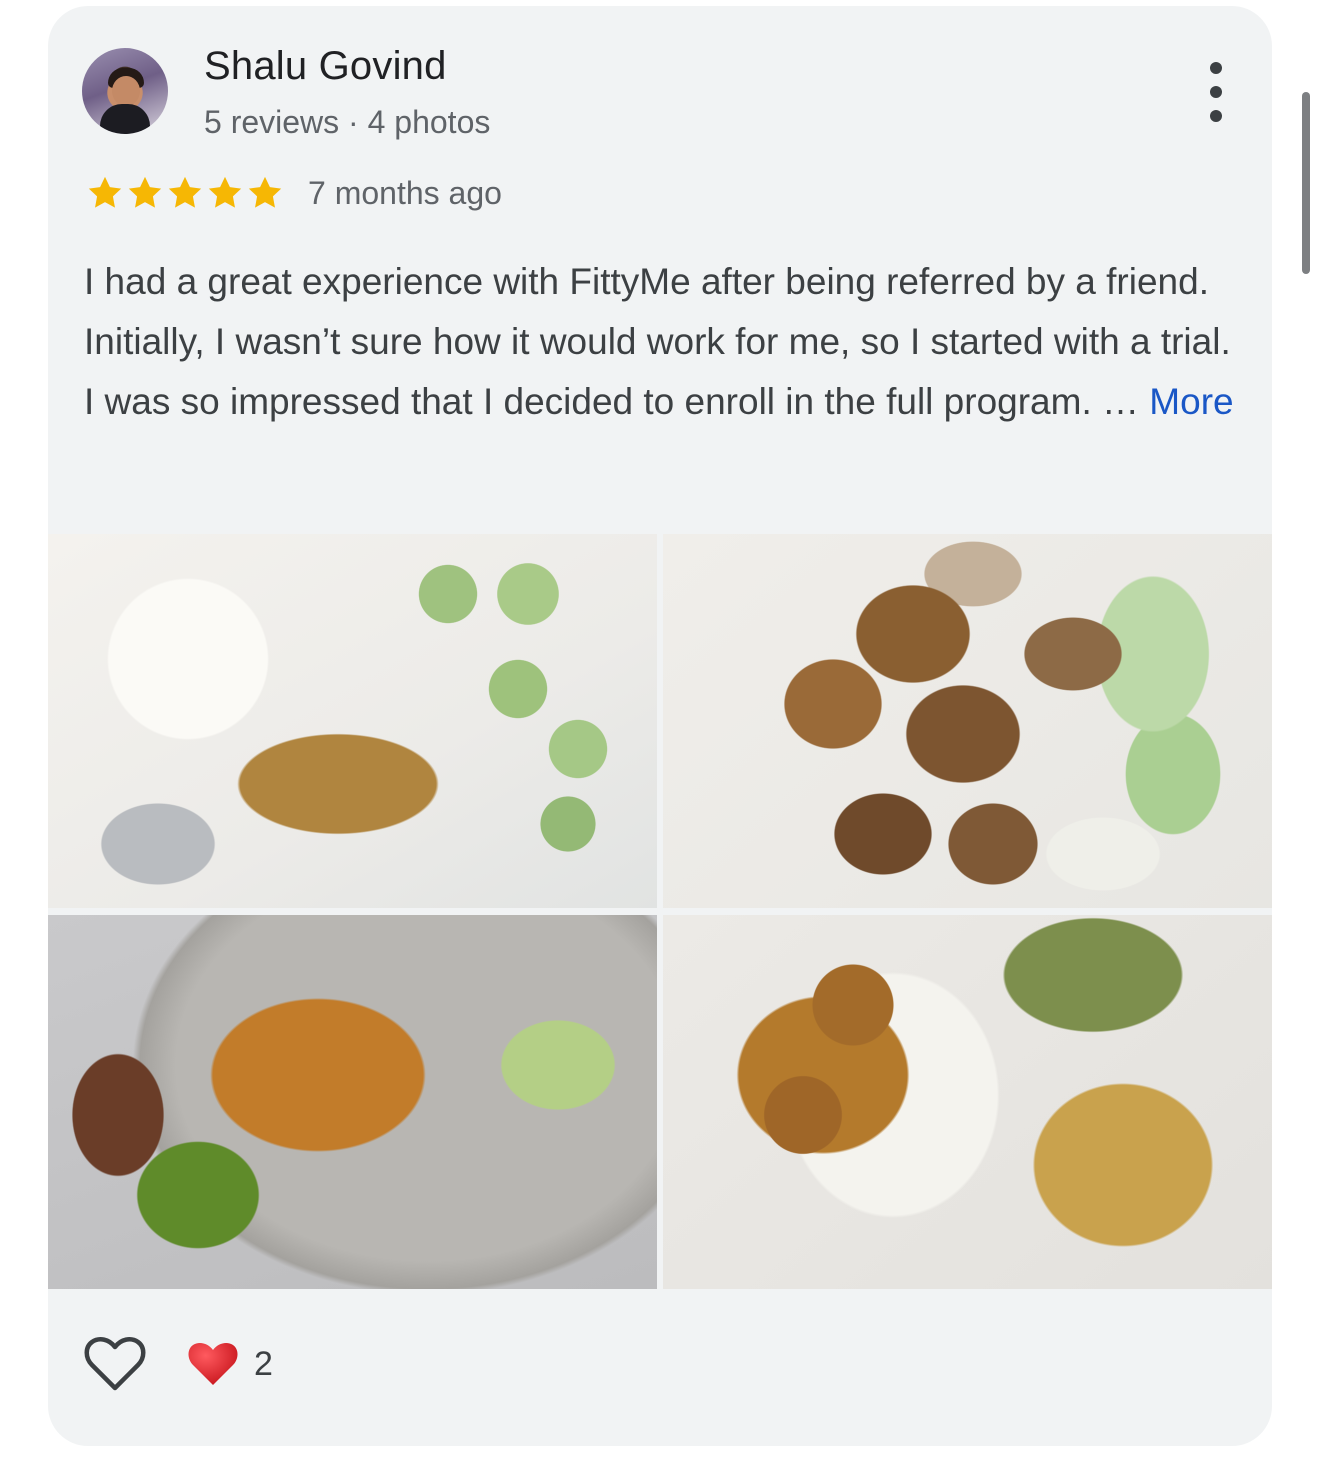 Image resolution: width=1320 pixels, height=1464 pixels. Describe the element at coordinates (352, 721) in the screenshot. I see `photo-yogurt-cucumber-chicken` at that location.